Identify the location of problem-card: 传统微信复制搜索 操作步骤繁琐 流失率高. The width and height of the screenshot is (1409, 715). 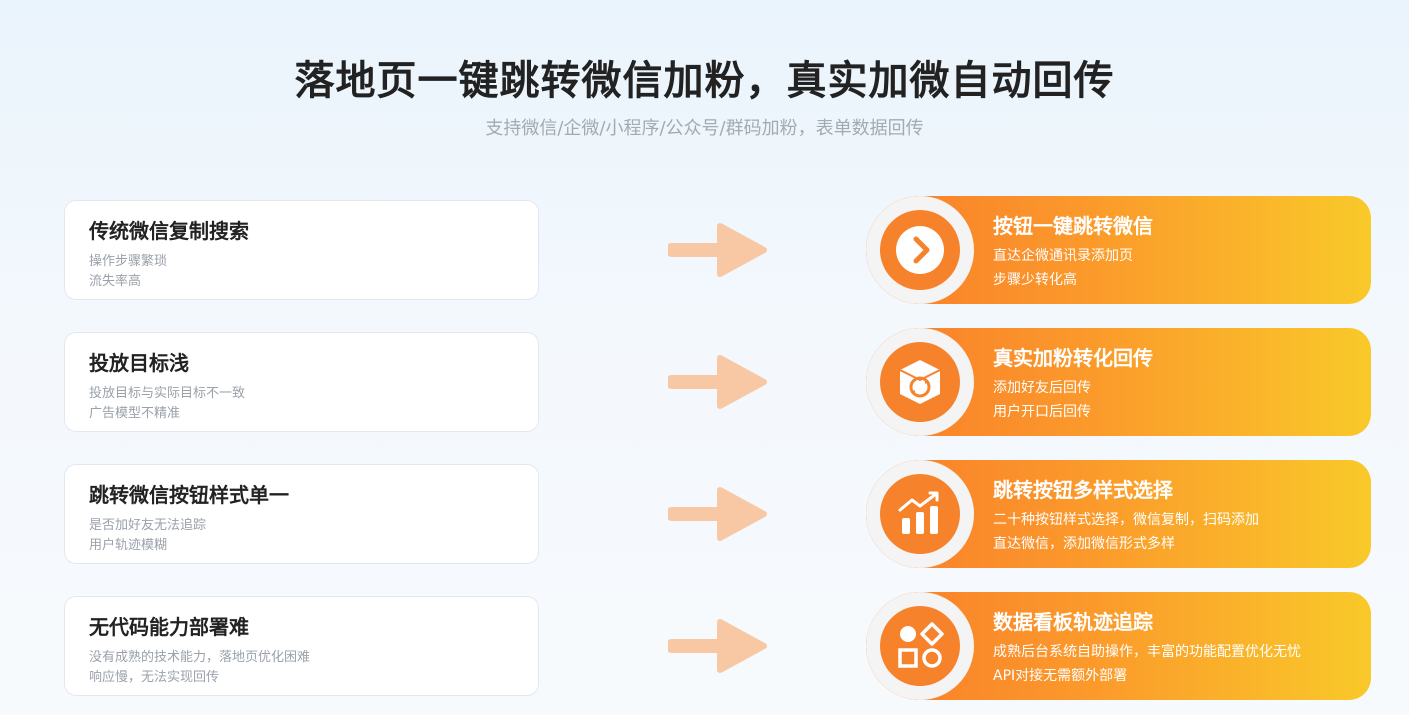
(301, 250).